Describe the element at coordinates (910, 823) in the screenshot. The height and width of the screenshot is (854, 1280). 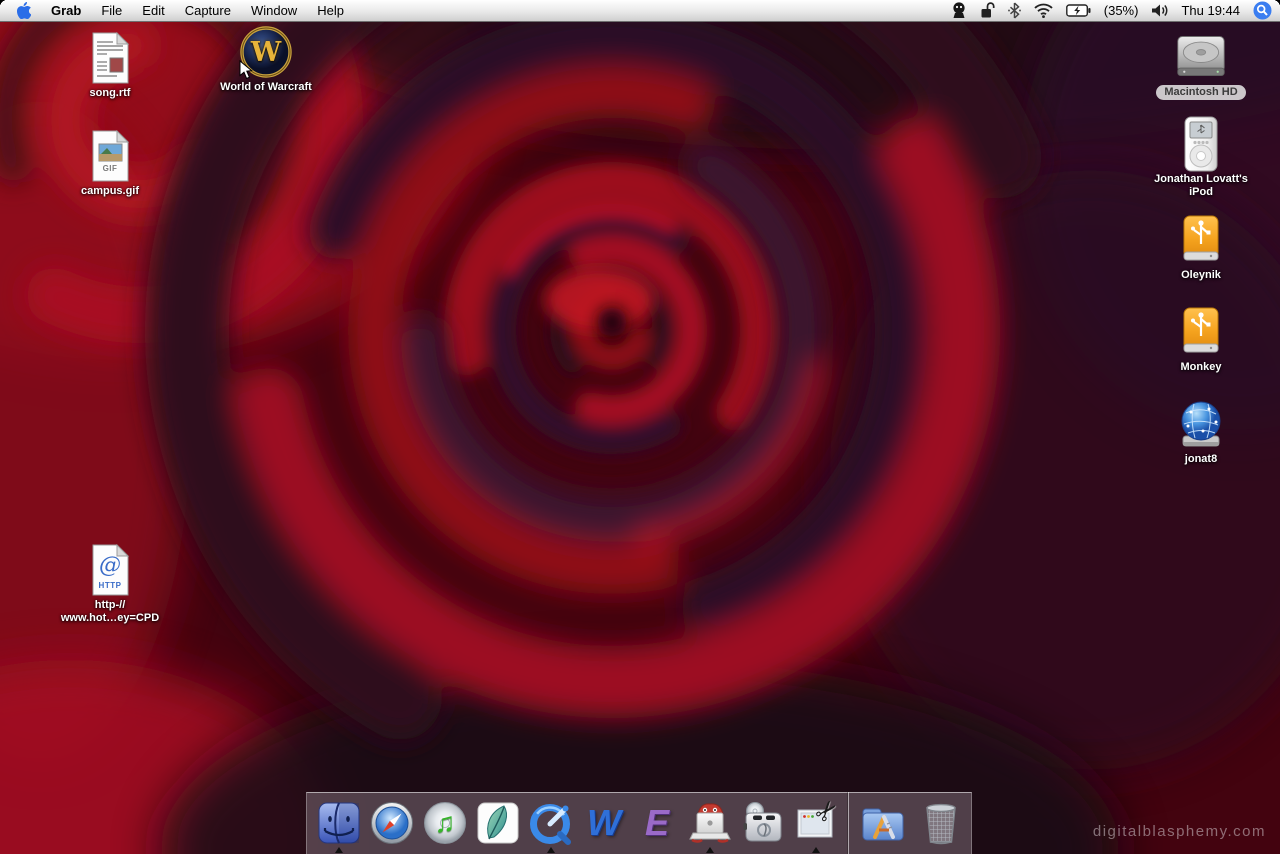
I see `dock-right-section` at that location.